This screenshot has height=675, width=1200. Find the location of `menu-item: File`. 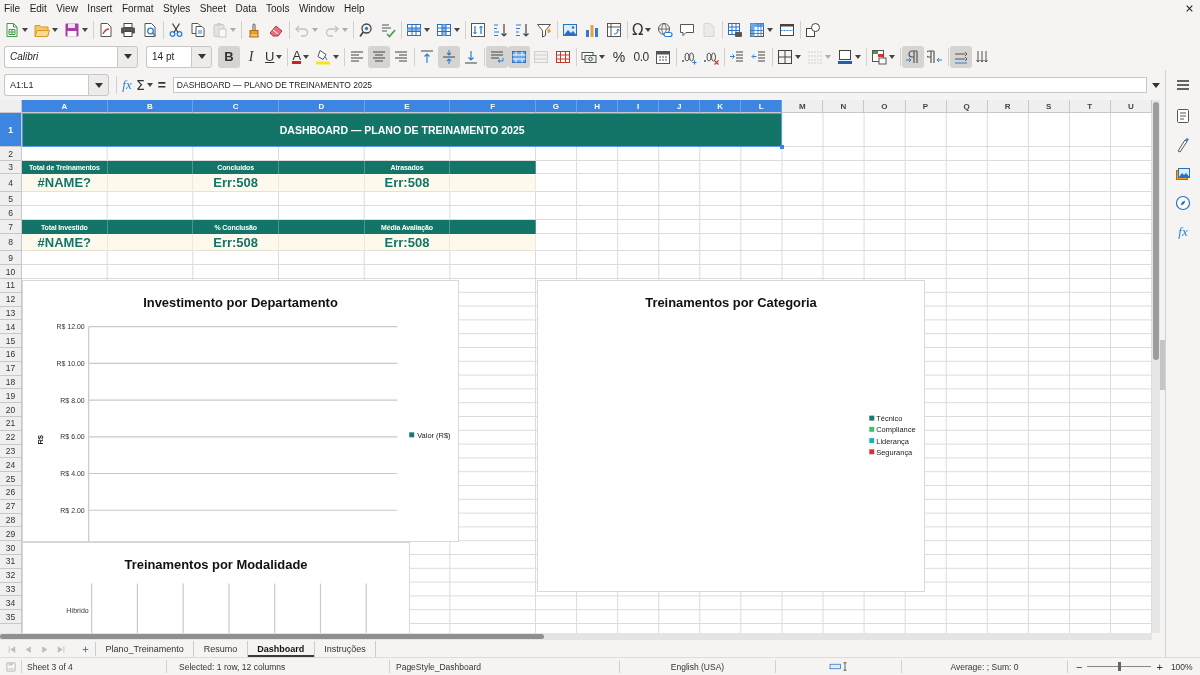

menu-item: File is located at coordinates (12, 8).